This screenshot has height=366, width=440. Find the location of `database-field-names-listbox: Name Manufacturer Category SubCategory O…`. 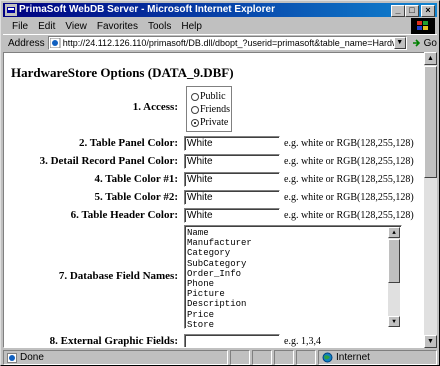

database-field-names-listbox: Name Manufacturer Category SubCategory O… is located at coordinates (293, 277).